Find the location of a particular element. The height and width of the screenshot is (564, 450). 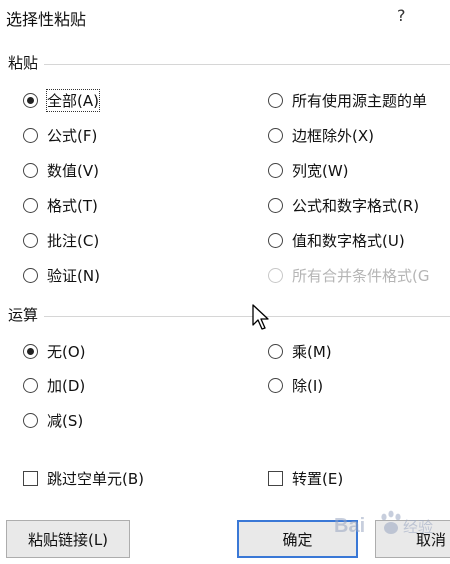

radio-label: 边框除外(X) is located at coordinates (333, 135).